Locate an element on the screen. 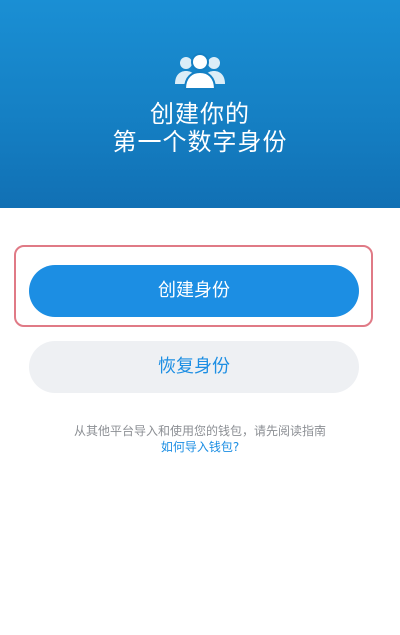  page-title-line1: 创建你的 is located at coordinates (200, 114).